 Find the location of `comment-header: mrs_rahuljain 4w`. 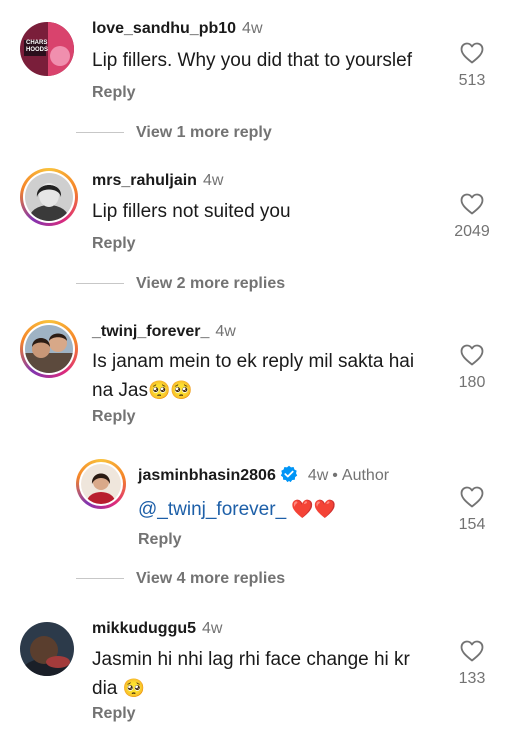

comment-header: mrs_rahuljain 4w is located at coordinates (157, 181).